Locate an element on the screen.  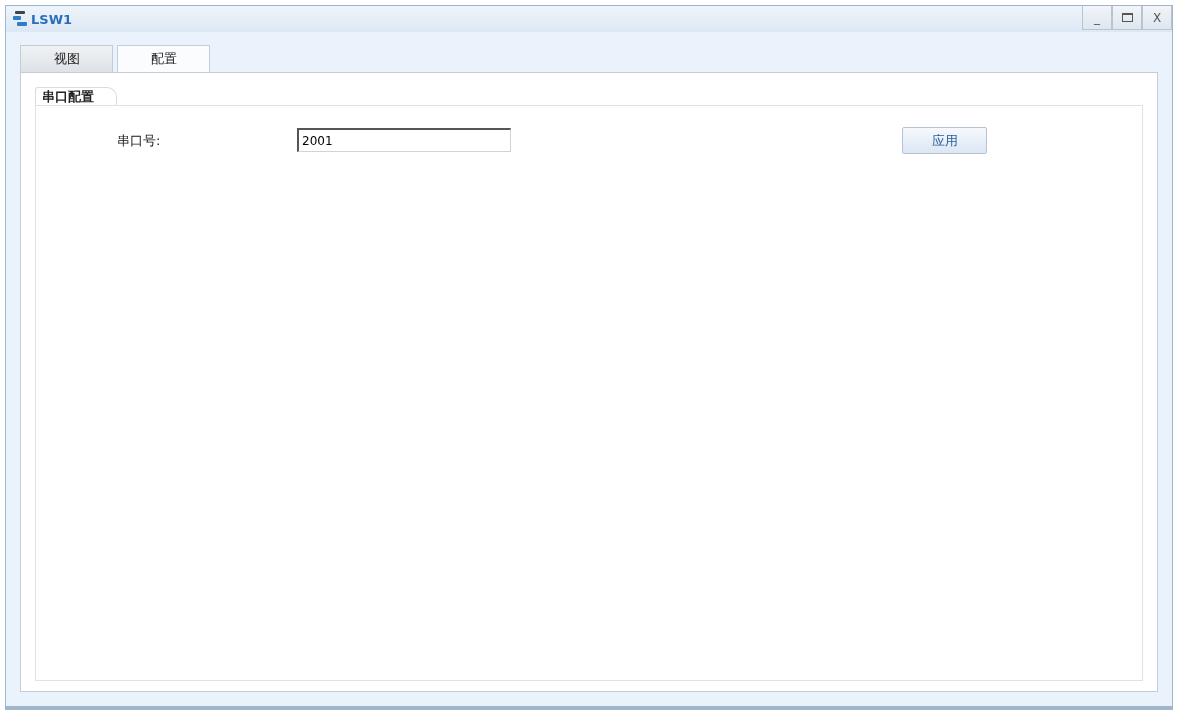
tab: 视图 is located at coordinates (66, 58).